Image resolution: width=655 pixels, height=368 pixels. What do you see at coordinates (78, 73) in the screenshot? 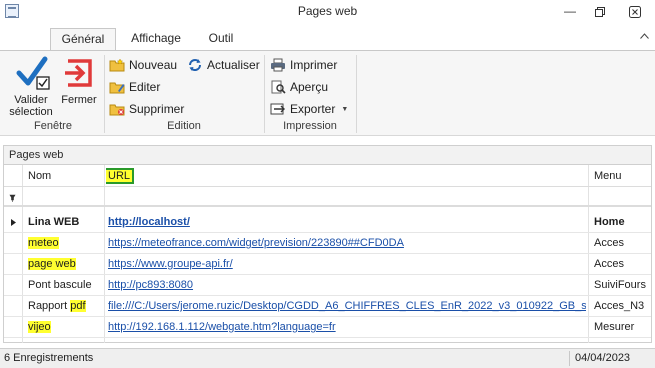
I see `exit-icon` at bounding box center [78, 73].